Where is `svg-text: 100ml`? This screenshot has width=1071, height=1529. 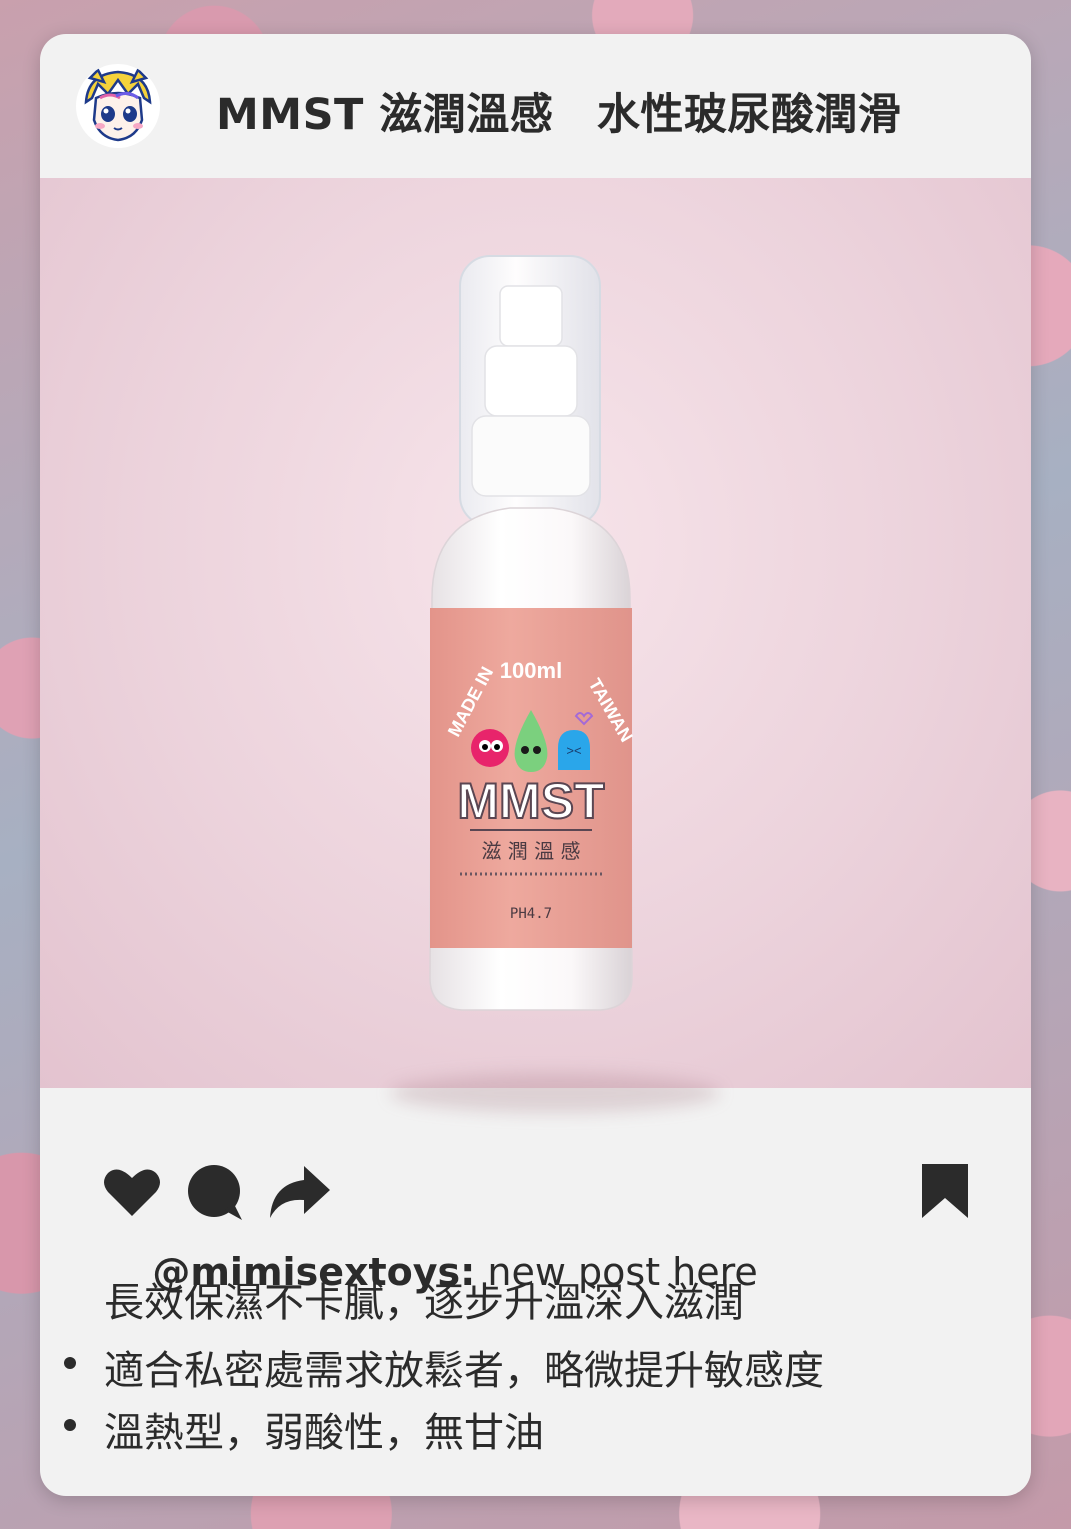 svg-text: 100ml is located at coordinates (531, 670).